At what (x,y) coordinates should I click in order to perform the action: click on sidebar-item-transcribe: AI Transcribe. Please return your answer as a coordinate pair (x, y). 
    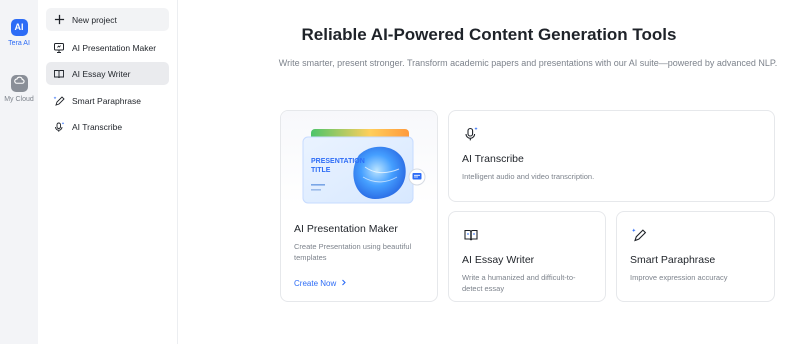
    Looking at the image, I should click on (107, 126).